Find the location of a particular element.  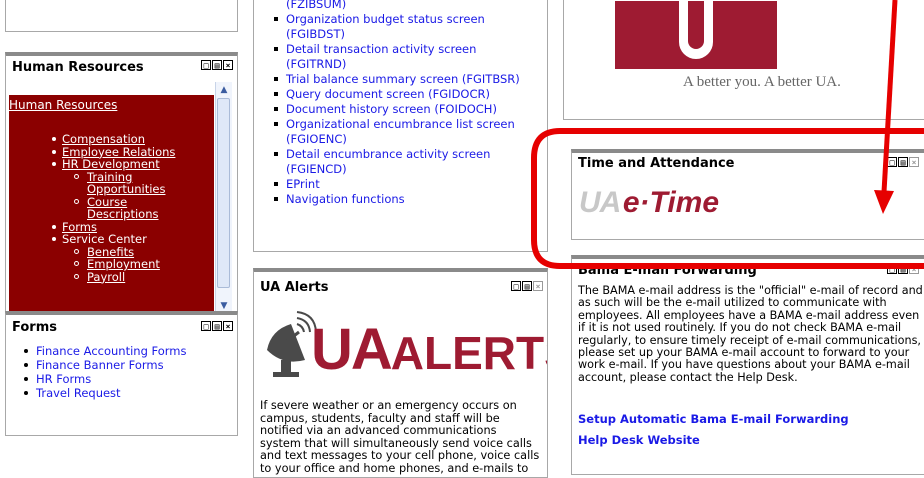

time-attendance-portlet: Time and Attendance □ ▤ × UA e·Time is located at coordinates (747, 194).